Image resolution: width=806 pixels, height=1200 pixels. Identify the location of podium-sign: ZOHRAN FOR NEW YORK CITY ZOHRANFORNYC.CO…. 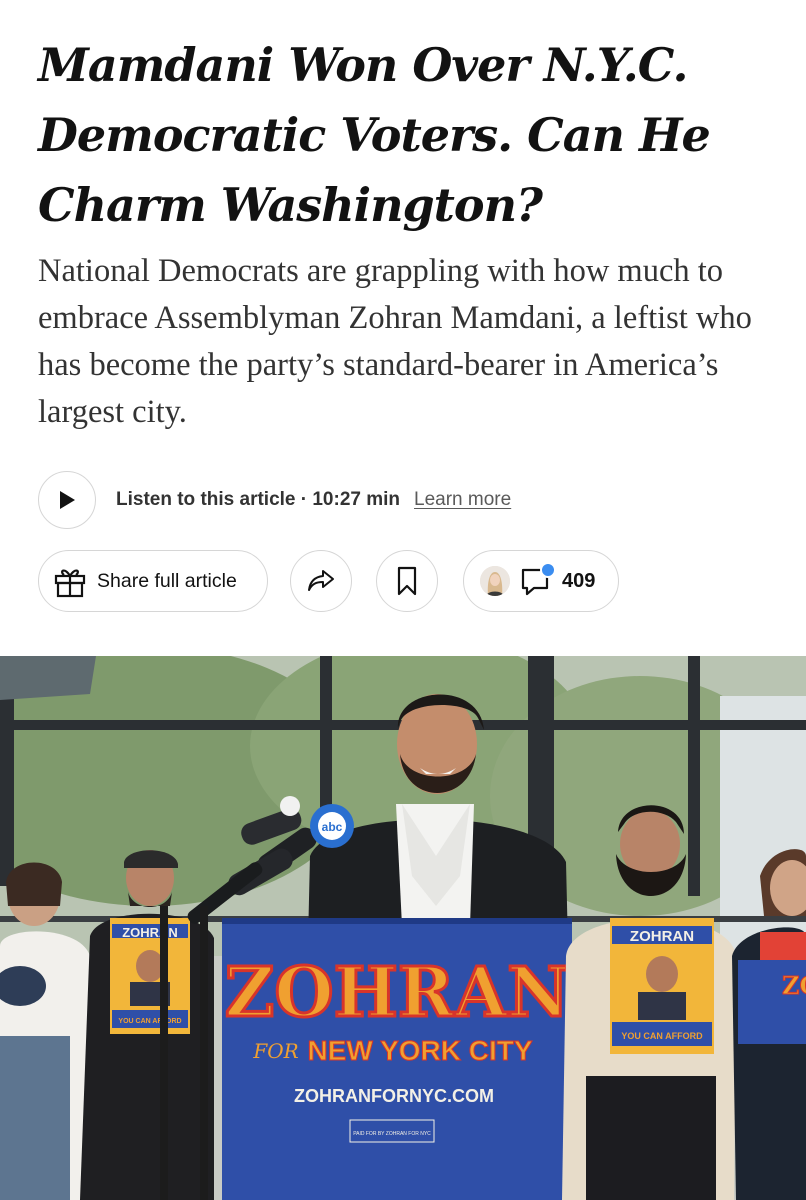
(397, 1059).